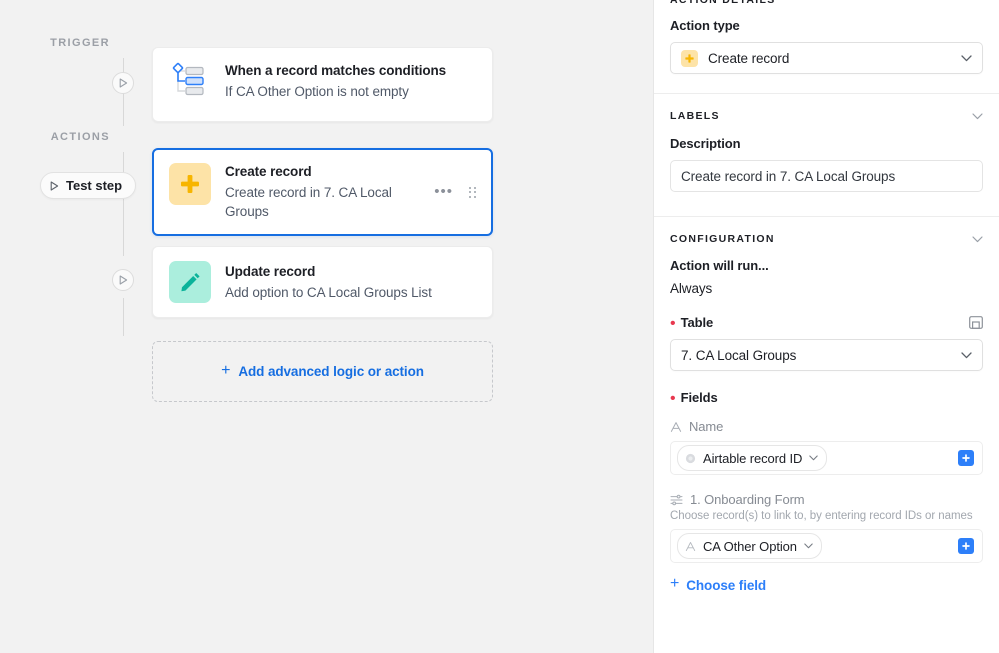 Image resolution: width=999 pixels, height=653 pixels. I want to click on table-label: • Table, so click(692, 323).